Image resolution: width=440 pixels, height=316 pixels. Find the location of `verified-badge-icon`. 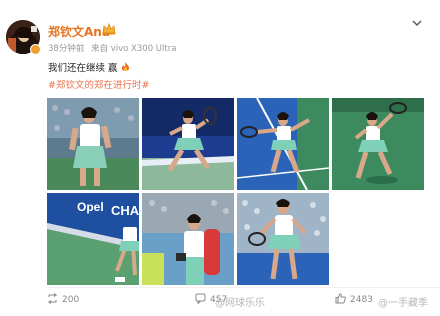

verified-badge-icon is located at coordinates (35, 49).